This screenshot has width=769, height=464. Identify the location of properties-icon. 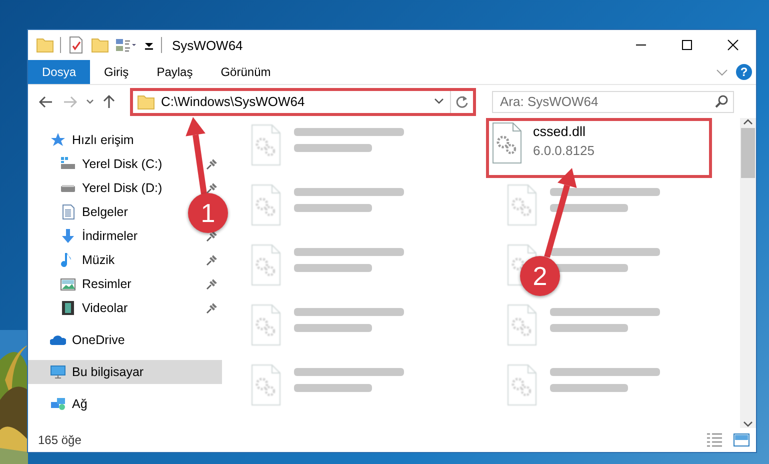
(76, 45).